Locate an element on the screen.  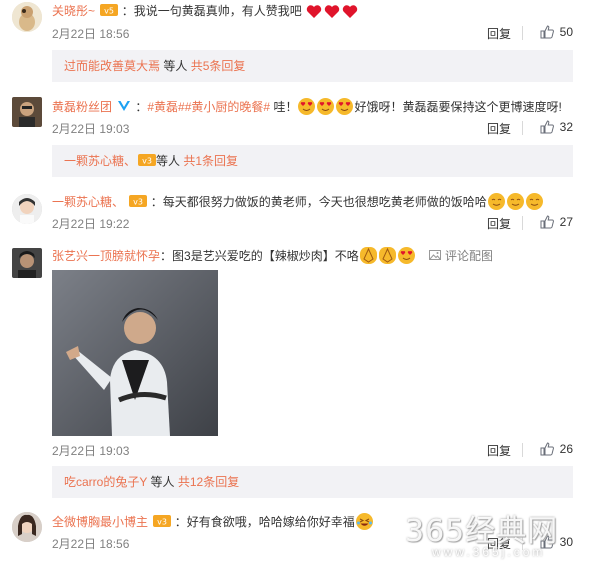
comment-username: 一颗苏心糖、 is located at coordinates (88, 202).